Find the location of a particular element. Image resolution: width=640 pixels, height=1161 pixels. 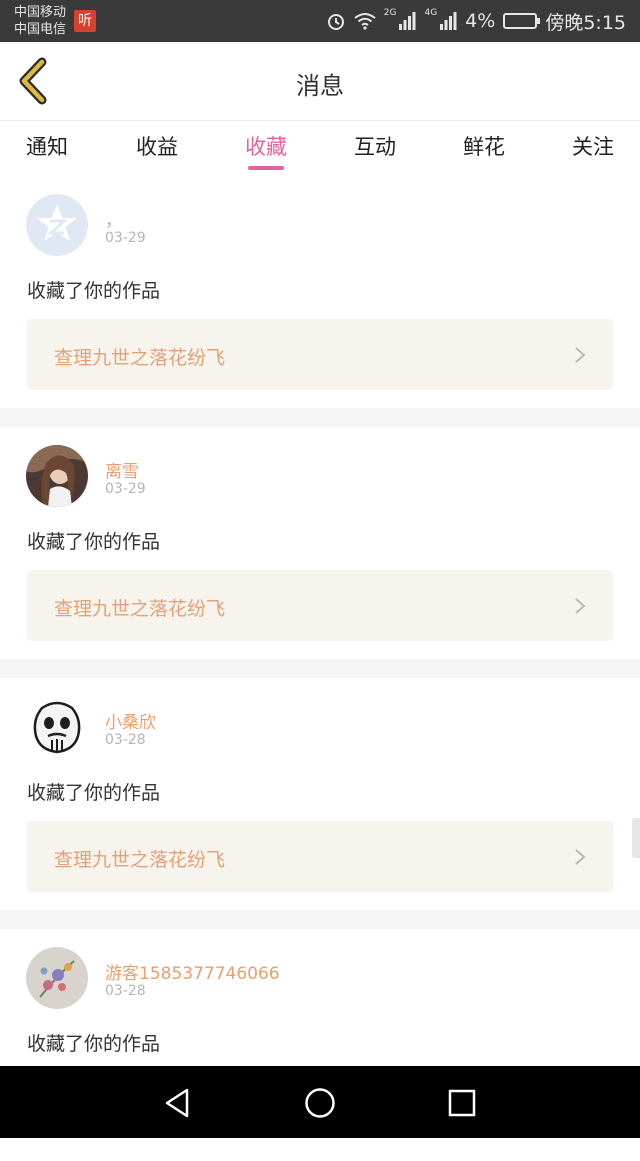

nav-back-button is located at coordinates (177, 1103).